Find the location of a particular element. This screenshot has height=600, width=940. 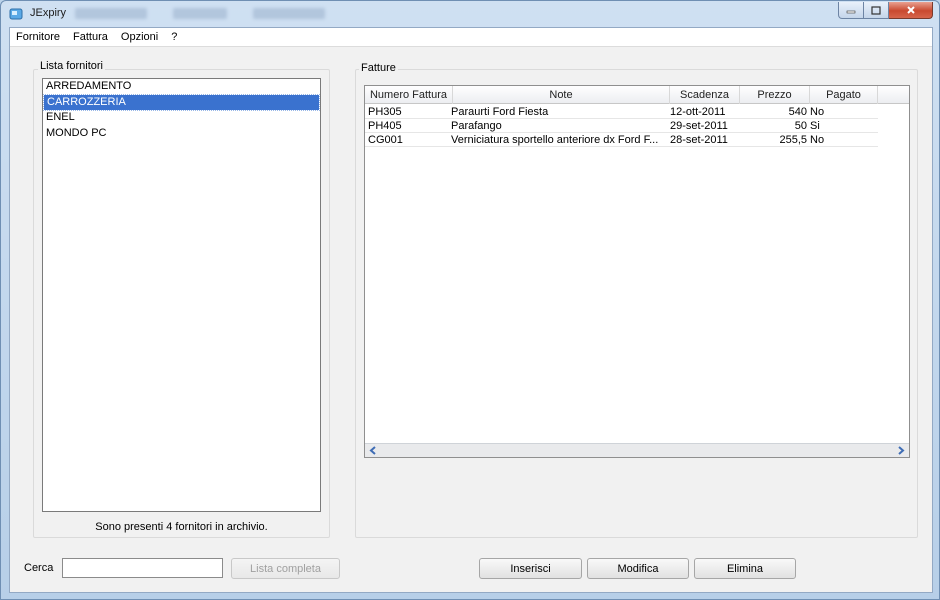

minimize-button is located at coordinates (851, 10).